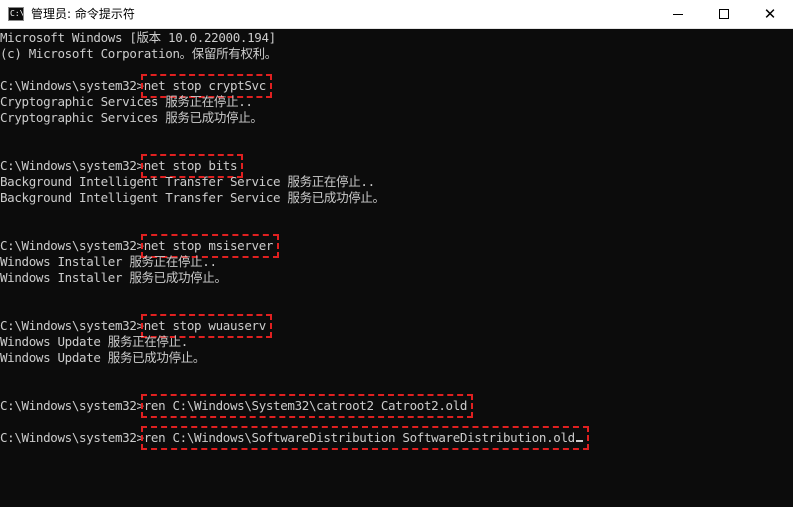  Describe the element at coordinates (126, 101) in the screenshot. I see `output-line: Cryptographic Services 服务正在停止..` at that location.